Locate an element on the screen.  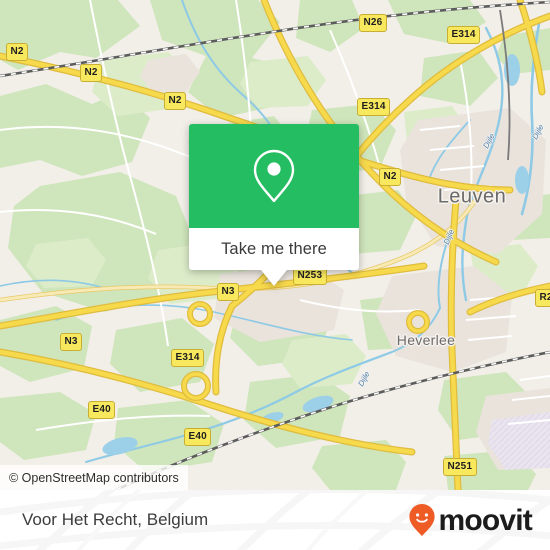
take-me-there-button: Take me there is located at coordinates (274, 249).